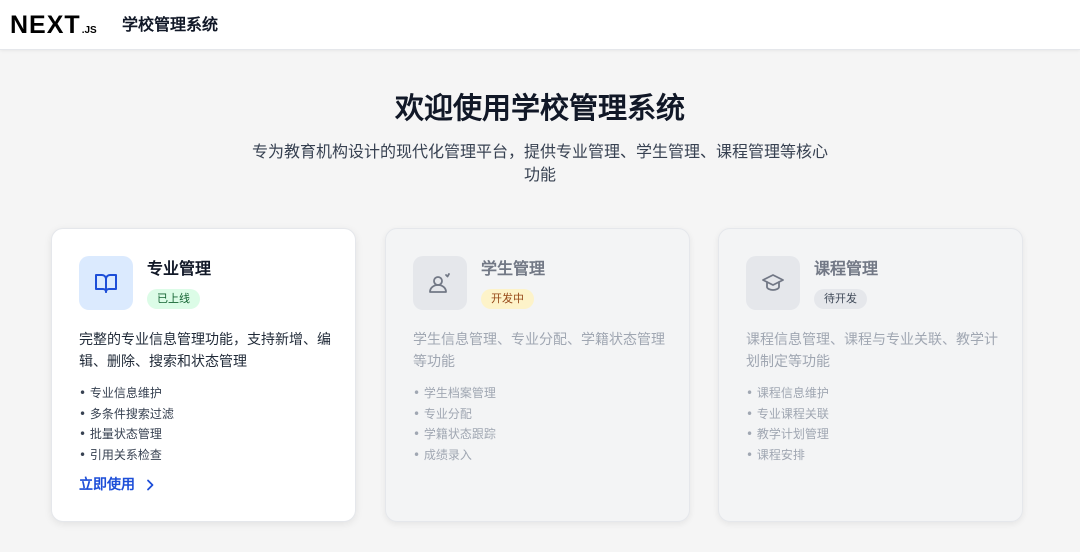 The width and height of the screenshot is (1080, 552). I want to click on use-now-link: 立即使用, so click(117, 485).